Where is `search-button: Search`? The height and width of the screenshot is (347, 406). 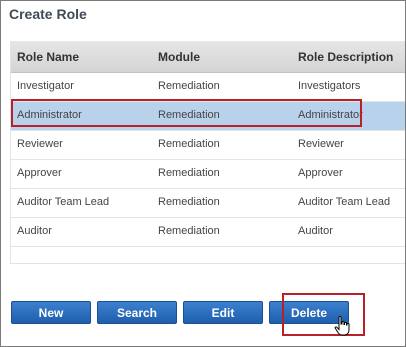 search-button: Search is located at coordinates (137, 312).